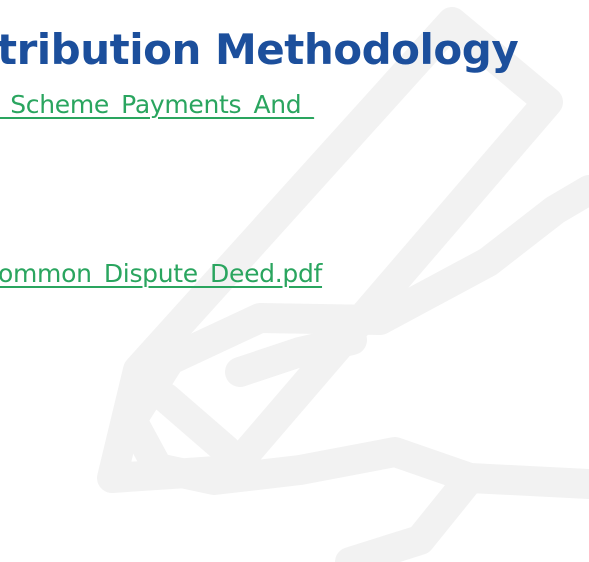 This screenshot has width=589, height=562. I want to click on common-dispute-deed-link: ommon_Dispute_Deed.pdf, so click(161, 273).